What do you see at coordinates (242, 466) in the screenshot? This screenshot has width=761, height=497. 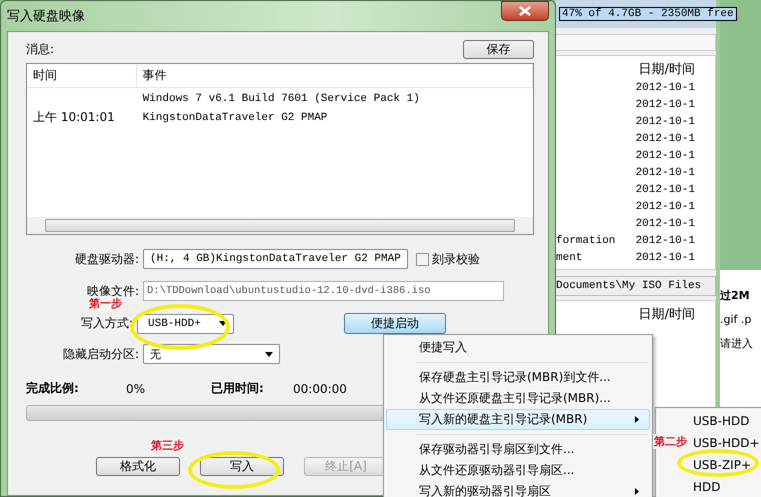 I see `dialog-button: 写入` at bounding box center [242, 466].